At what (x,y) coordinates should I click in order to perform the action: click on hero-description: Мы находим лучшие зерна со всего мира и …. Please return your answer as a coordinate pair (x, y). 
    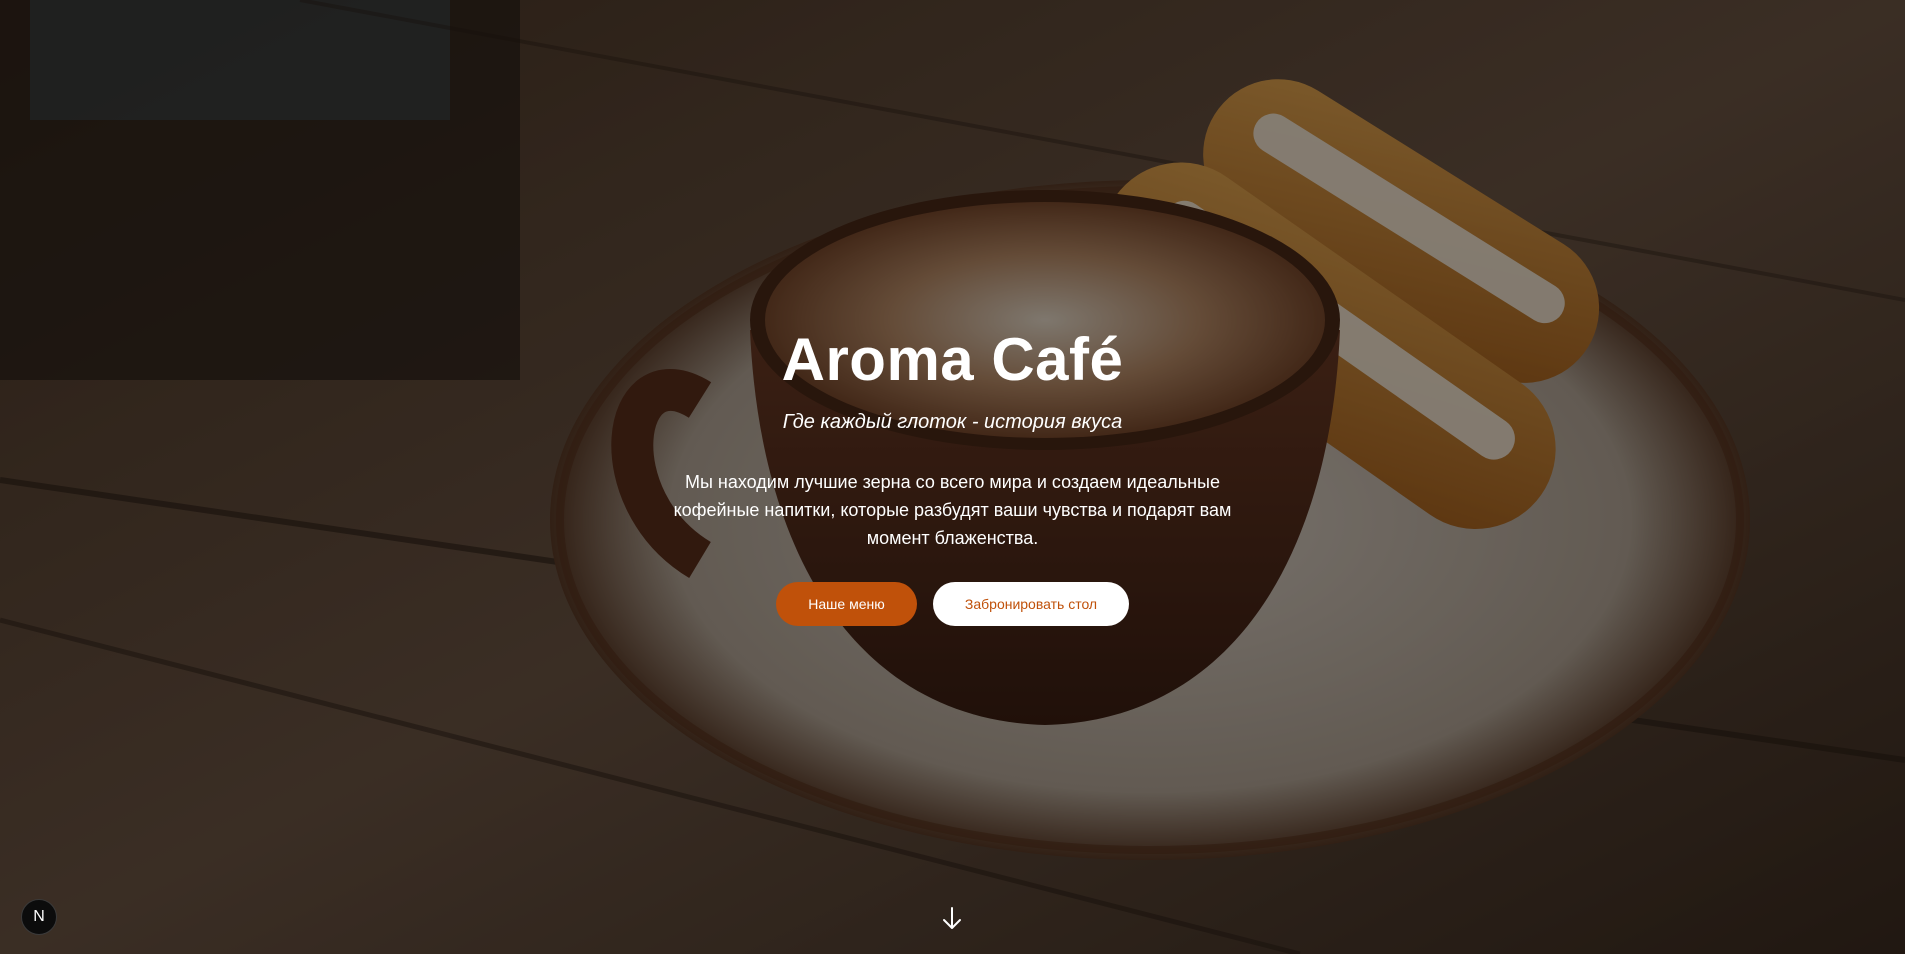
    Looking at the image, I should click on (952, 510).